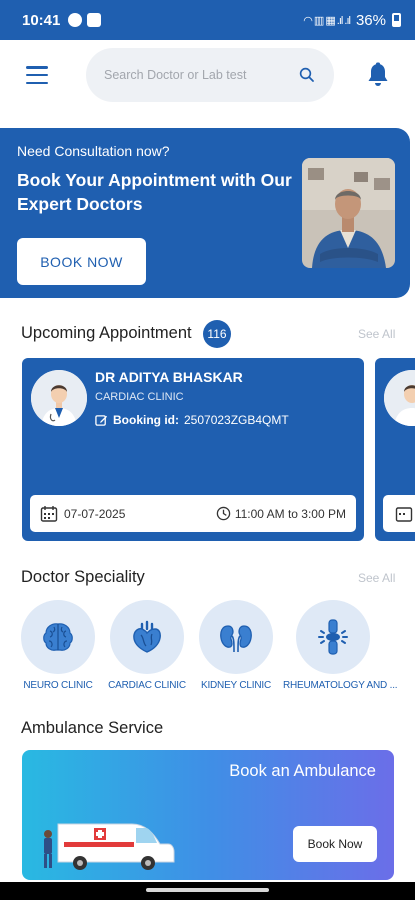  I want to click on battery-icon, so click(396, 20).